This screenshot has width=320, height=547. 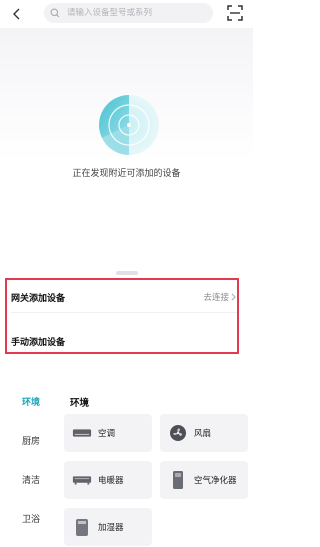 I want to click on back-arrow-icon, so click(x=16, y=14).